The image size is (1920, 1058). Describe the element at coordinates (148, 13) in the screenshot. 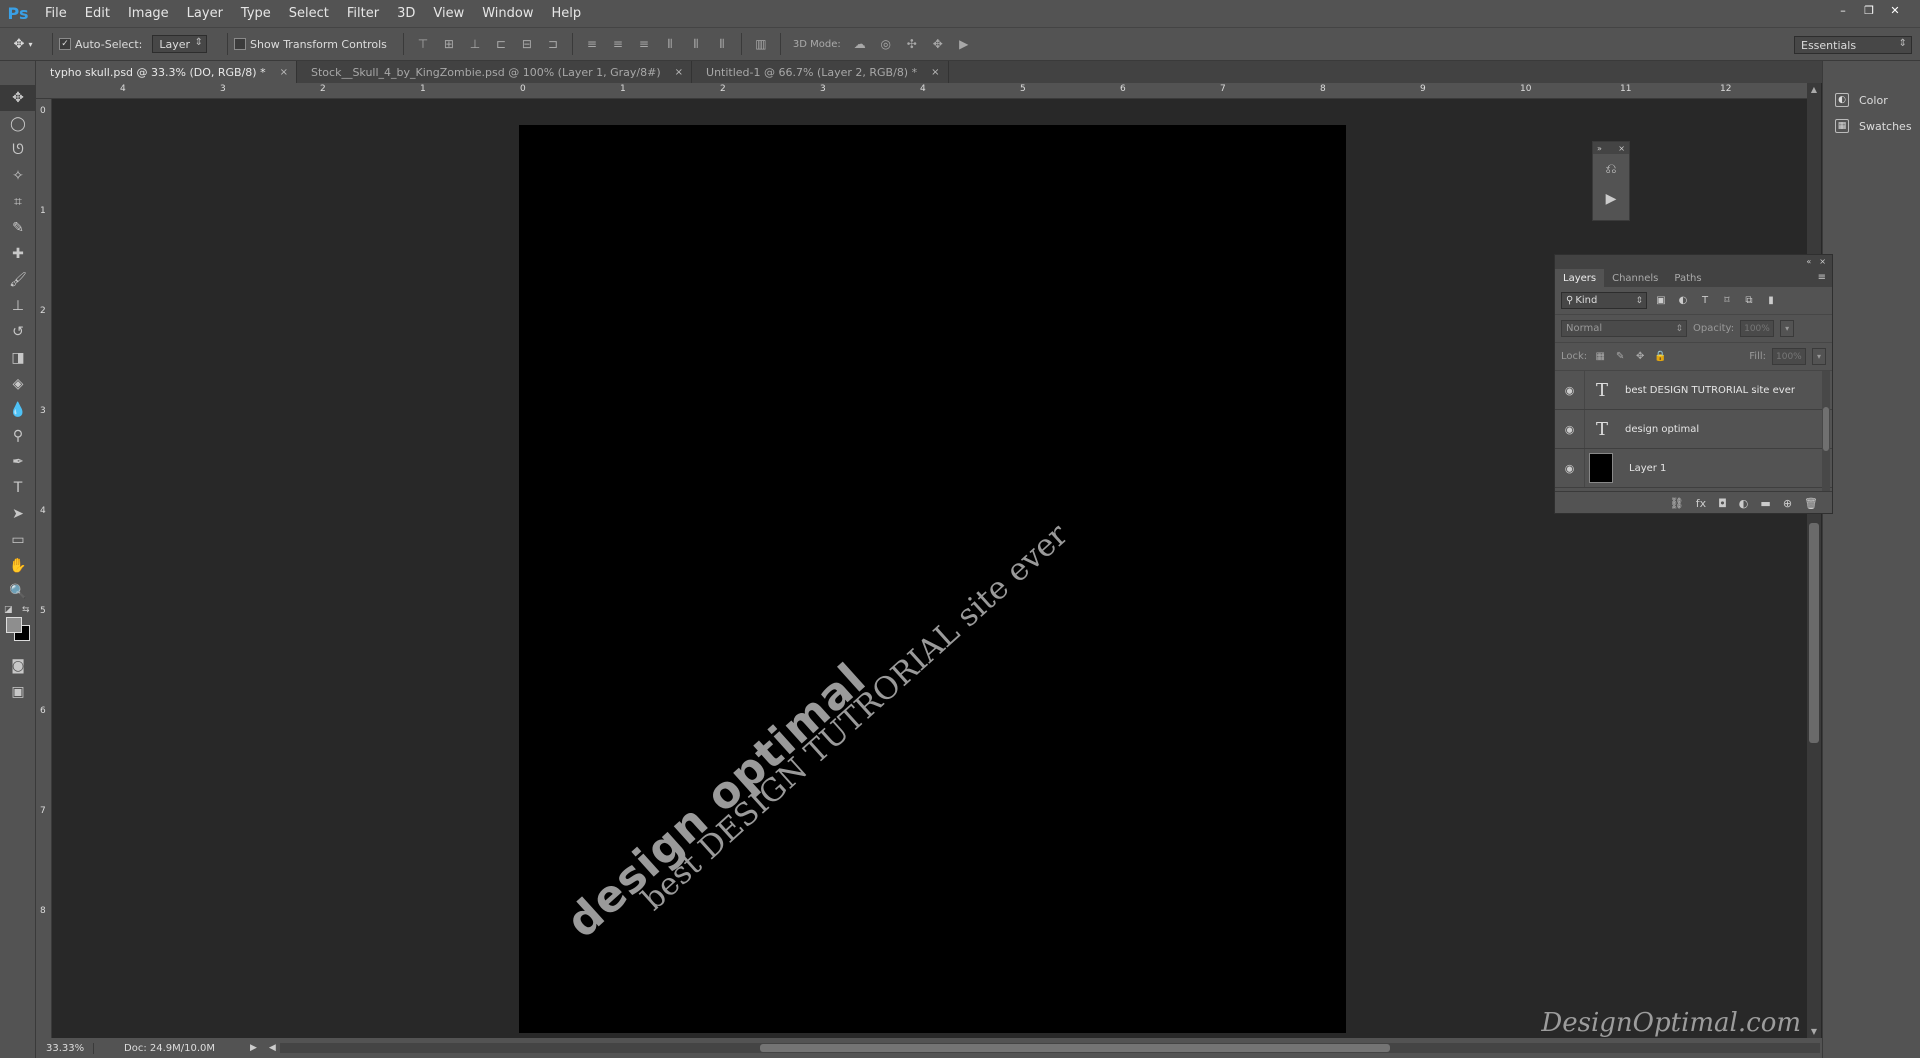

I see `menu-image: Image` at that location.